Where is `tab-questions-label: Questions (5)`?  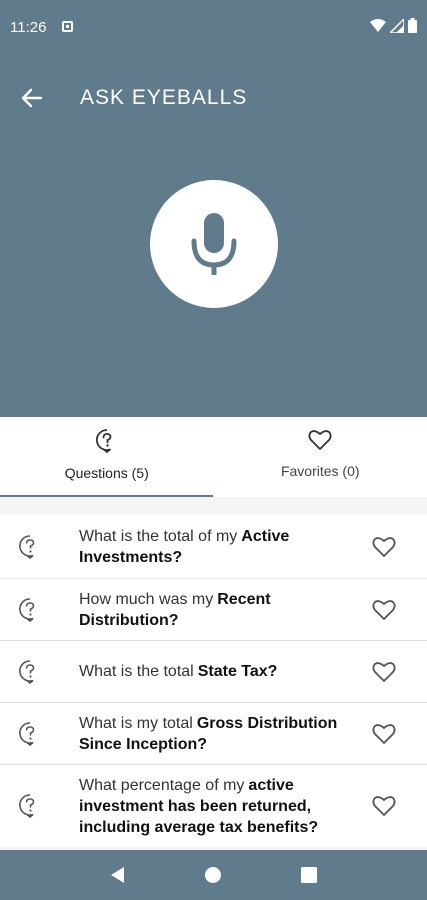
tab-questions-label: Questions (5) is located at coordinates (106, 473).